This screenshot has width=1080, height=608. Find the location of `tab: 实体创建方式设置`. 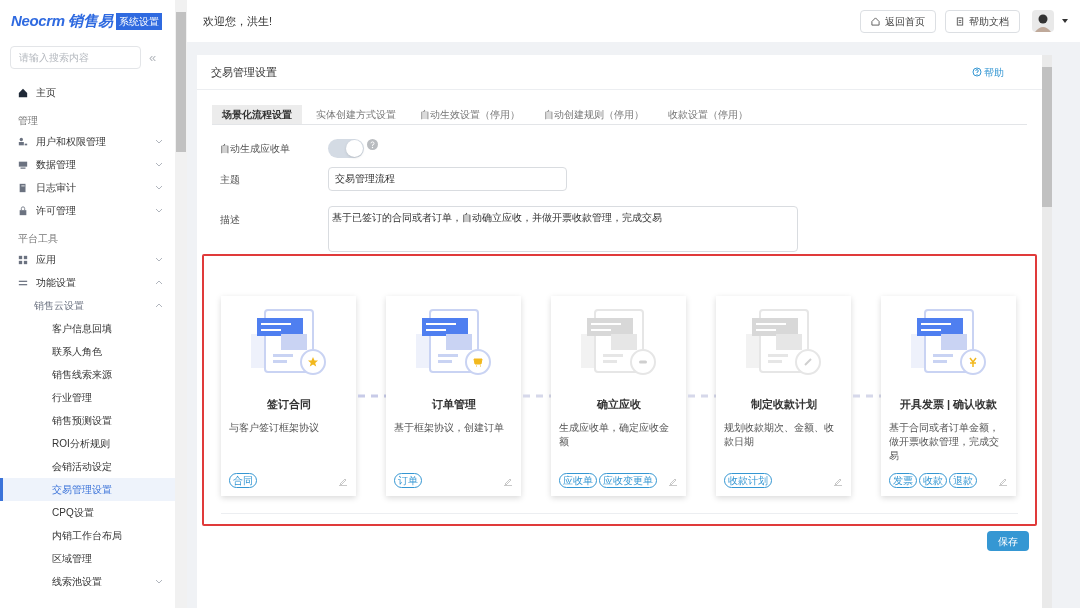

tab: 实体创建方式设置 is located at coordinates (356, 114).